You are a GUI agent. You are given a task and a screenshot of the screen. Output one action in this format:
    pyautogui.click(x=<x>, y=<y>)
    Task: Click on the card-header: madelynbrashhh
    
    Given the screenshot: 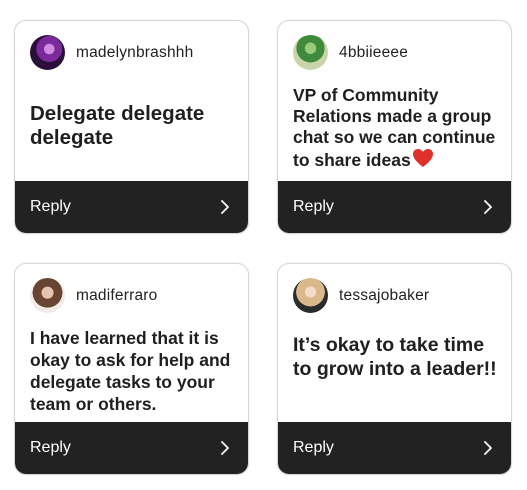 What is the action you would take?
    pyautogui.click(x=111, y=52)
    